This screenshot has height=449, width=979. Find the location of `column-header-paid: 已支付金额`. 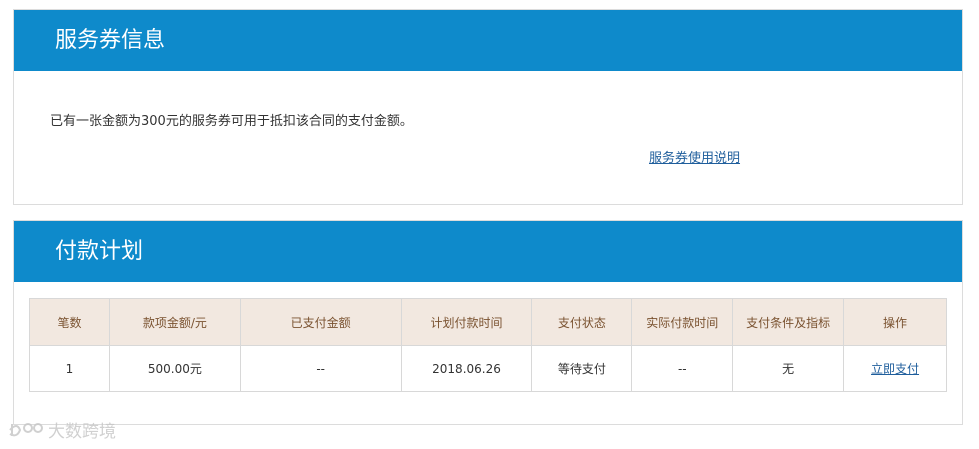

column-header-paid: 已支付金额 is located at coordinates (320, 322).